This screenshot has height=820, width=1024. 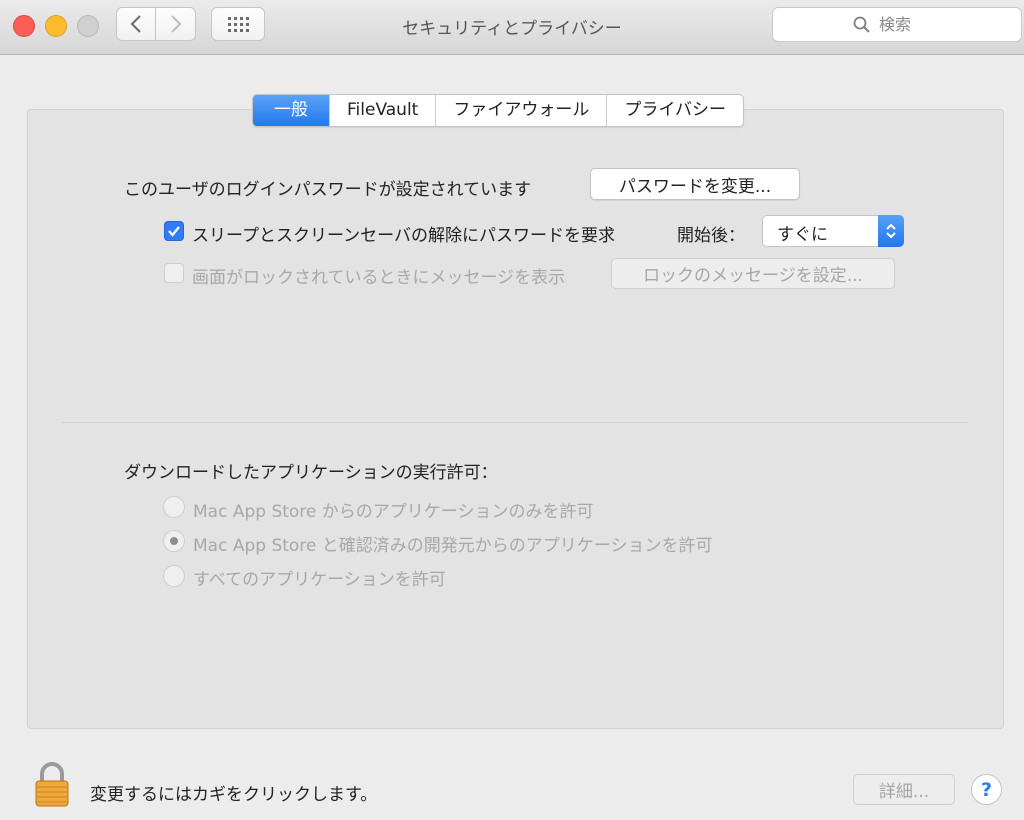 I want to click on tab-filevault: FileVault, so click(x=382, y=110).